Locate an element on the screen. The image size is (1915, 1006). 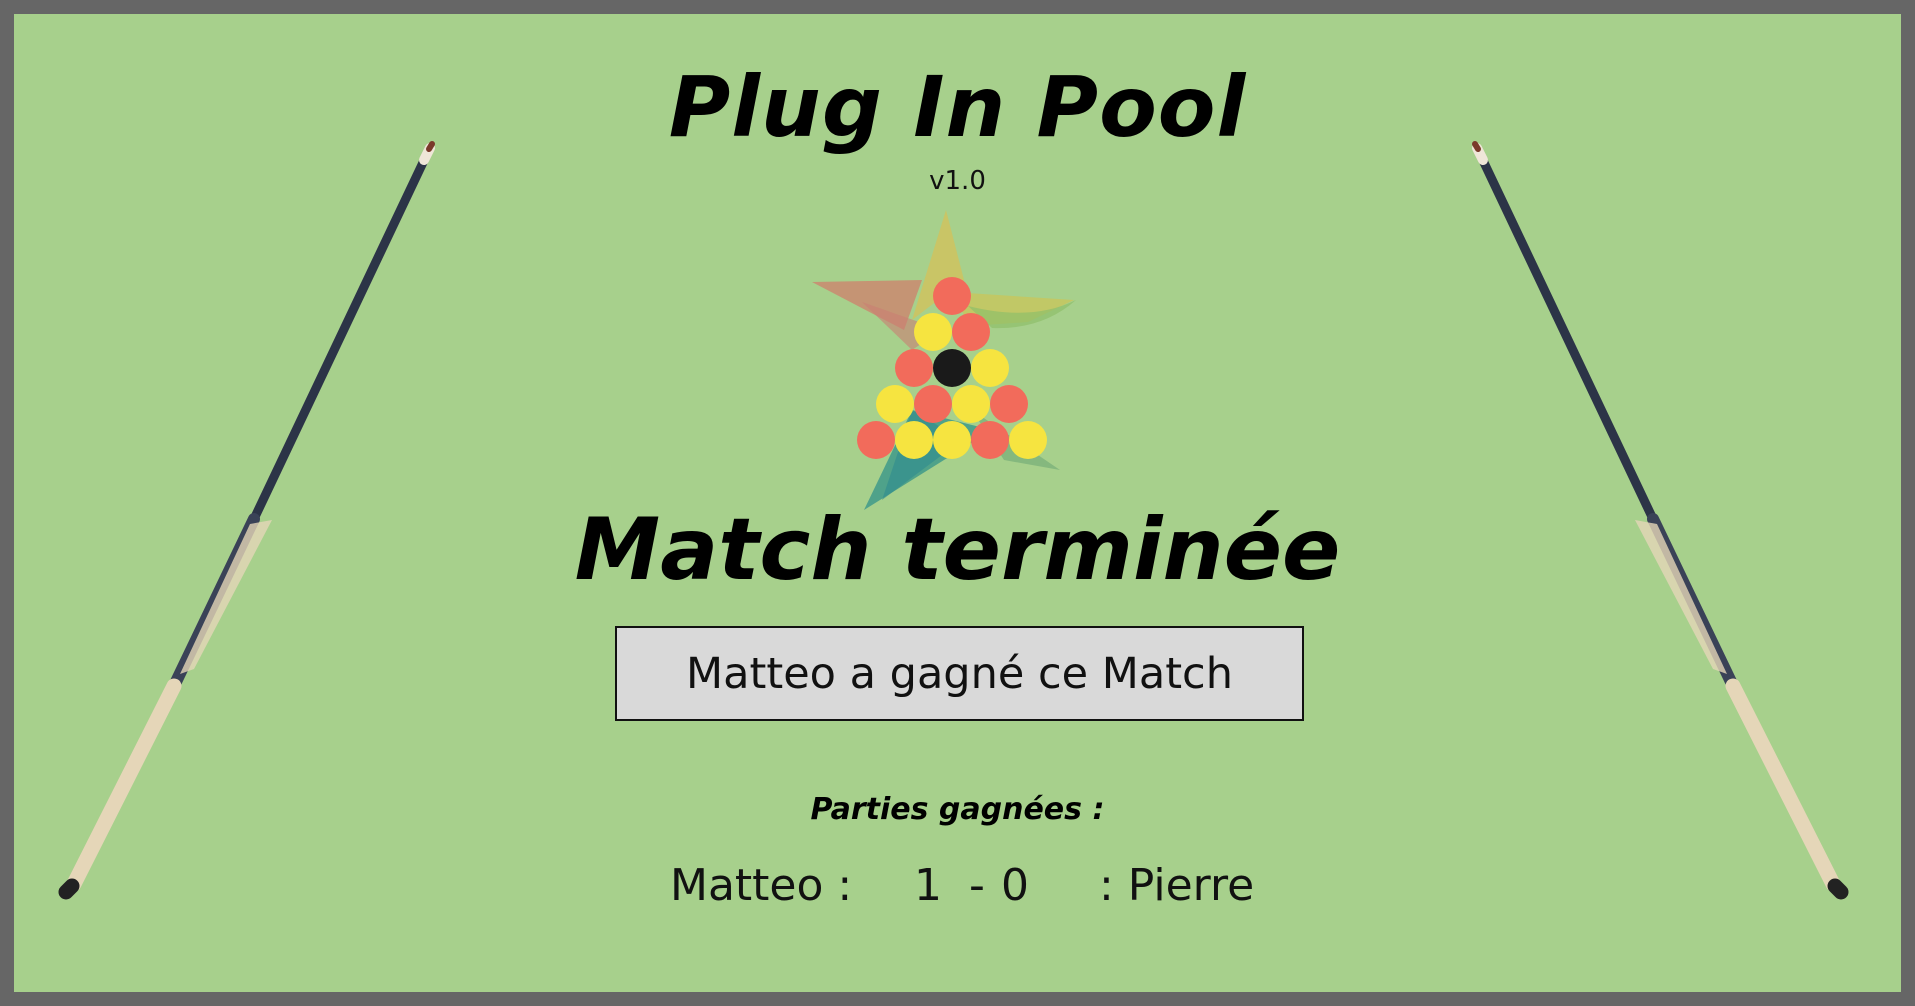
player1-score: 1 is located at coordinates (928, 885).